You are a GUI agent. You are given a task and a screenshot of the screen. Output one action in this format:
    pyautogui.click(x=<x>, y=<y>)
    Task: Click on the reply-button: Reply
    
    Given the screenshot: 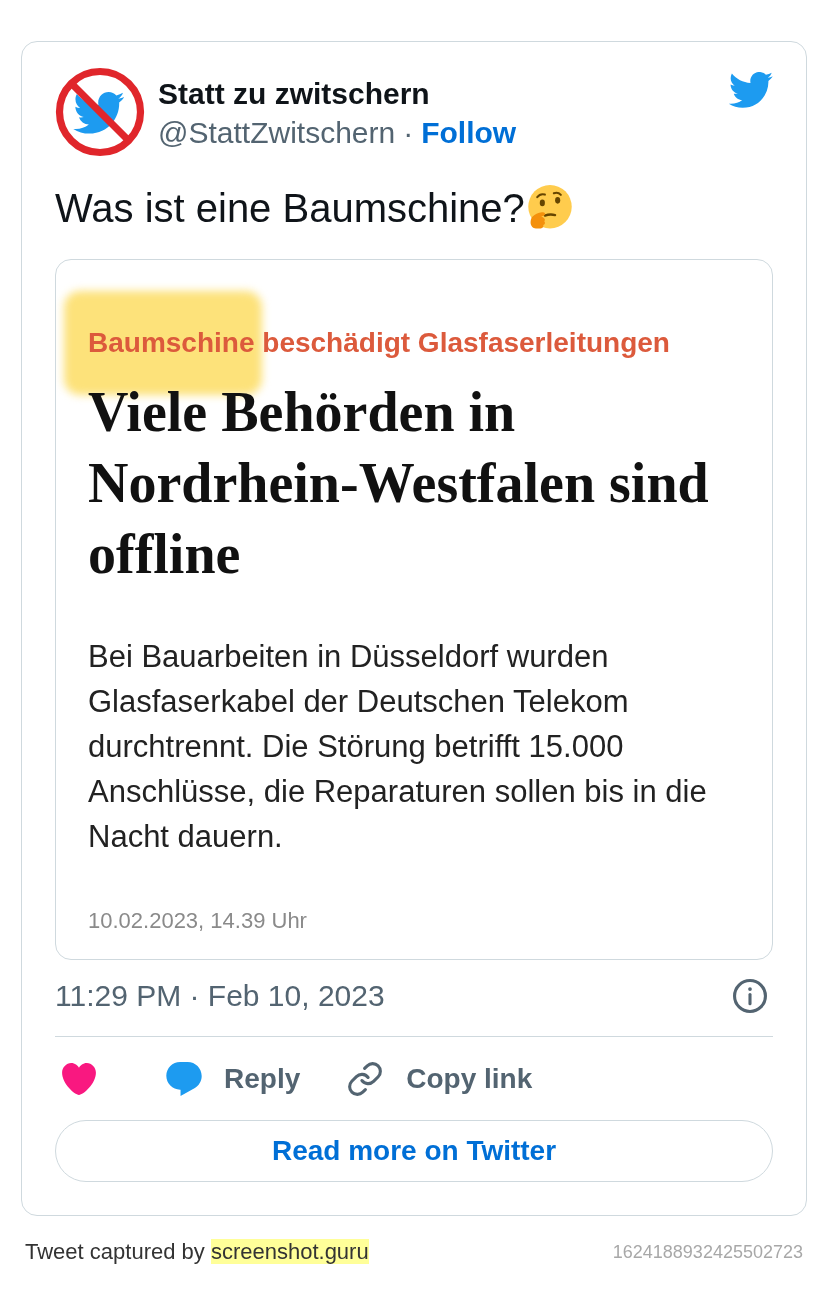 What is the action you would take?
    pyautogui.click(x=233, y=1079)
    